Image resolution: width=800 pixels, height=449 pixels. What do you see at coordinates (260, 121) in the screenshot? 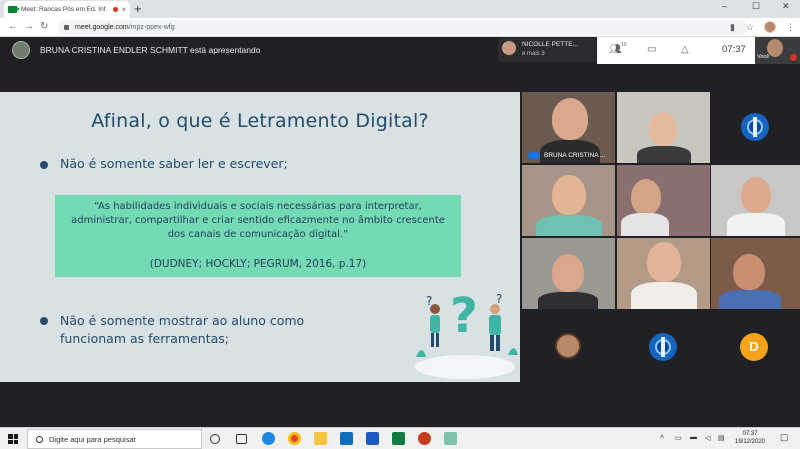
I see `slide-title: Afinal, o que é Letramento Digital?` at bounding box center [260, 121].